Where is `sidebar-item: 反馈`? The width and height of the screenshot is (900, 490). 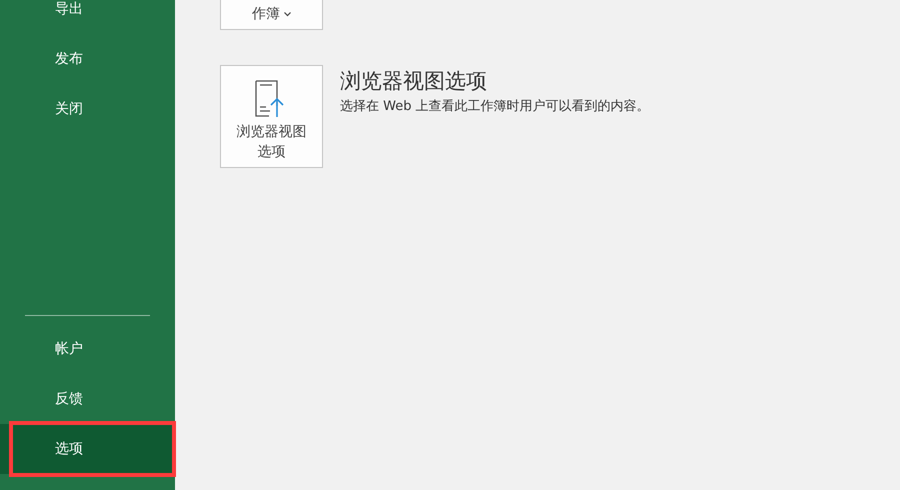
sidebar-item: 反馈 is located at coordinates (87, 399).